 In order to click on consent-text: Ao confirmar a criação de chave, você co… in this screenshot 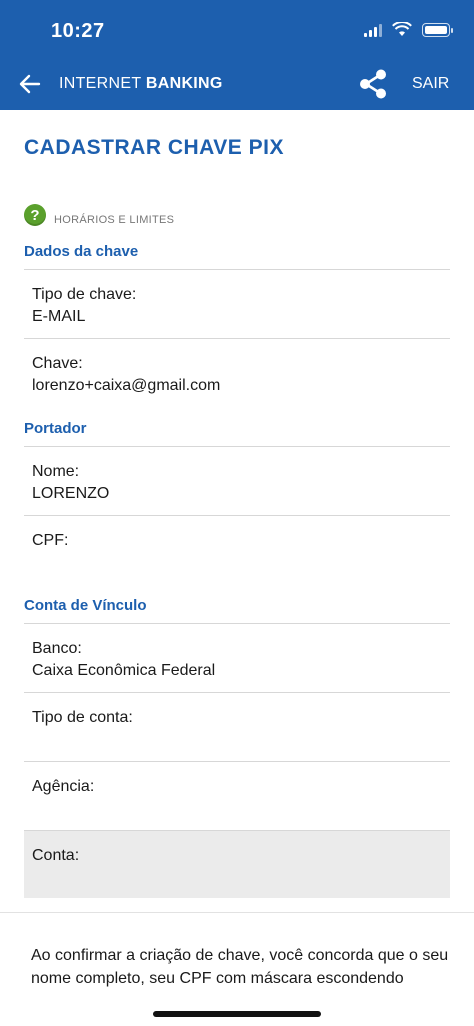, I will do `click(240, 967)`.